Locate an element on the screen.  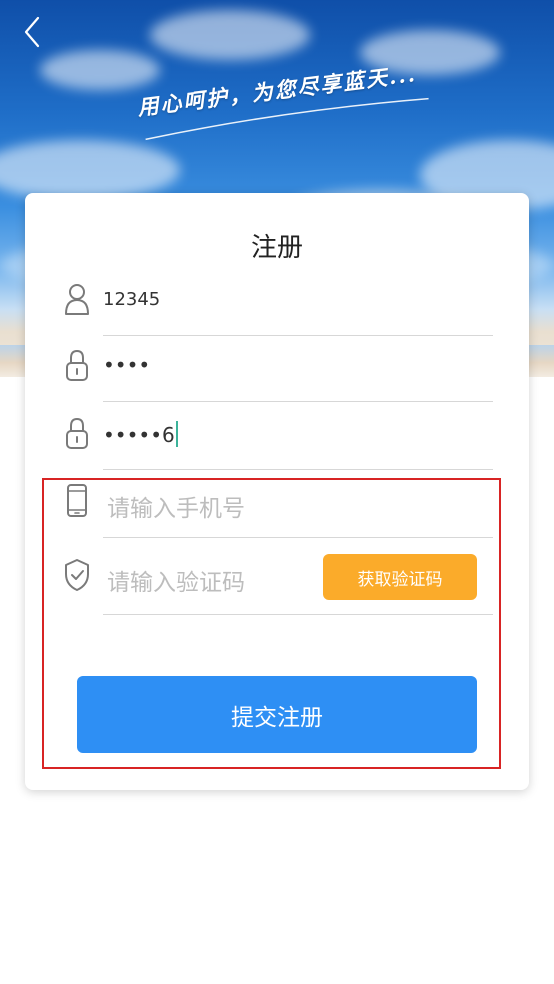
code-placeholder: 请输入验证码 is located at coordinates (176, 583).